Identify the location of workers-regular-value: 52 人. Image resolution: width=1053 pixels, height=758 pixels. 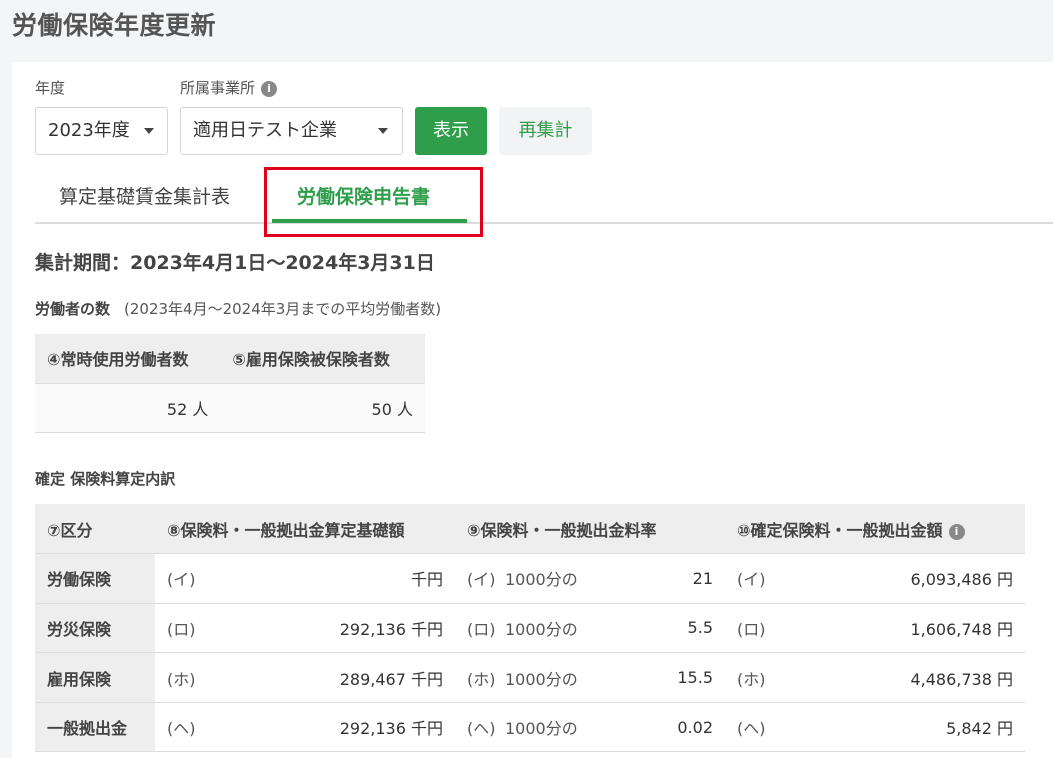
(128, 408).